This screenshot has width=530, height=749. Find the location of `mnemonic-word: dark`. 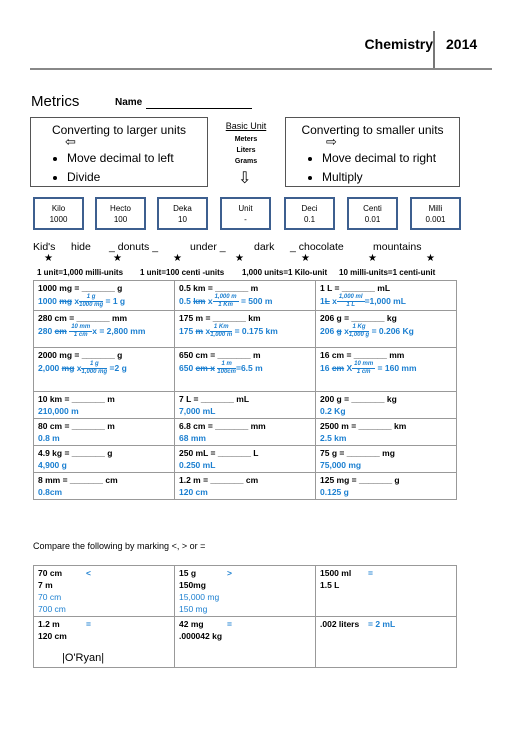

mnemonic-word: dark is located at coordinates (264, 247).